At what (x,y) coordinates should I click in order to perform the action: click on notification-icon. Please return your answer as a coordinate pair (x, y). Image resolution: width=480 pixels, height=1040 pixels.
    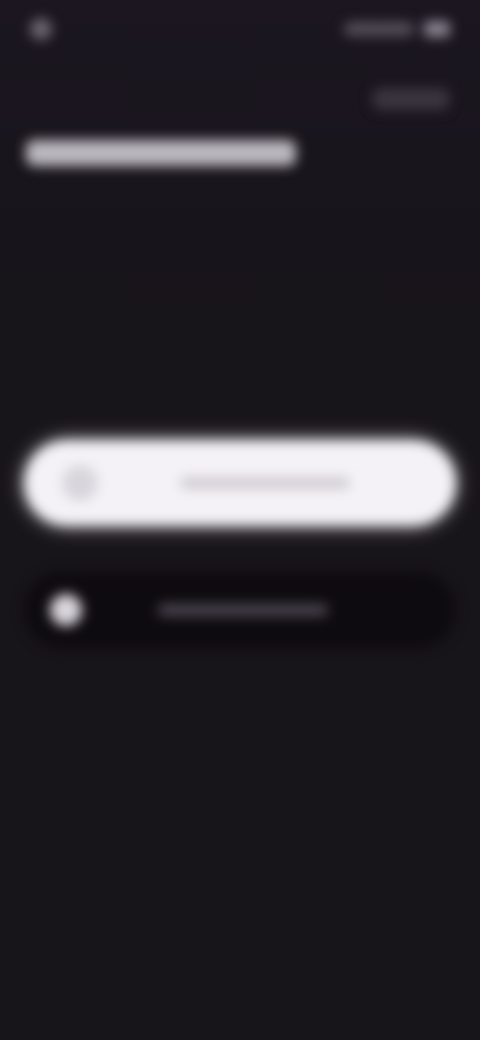
    Looking at the image, I should click on (41, 29).